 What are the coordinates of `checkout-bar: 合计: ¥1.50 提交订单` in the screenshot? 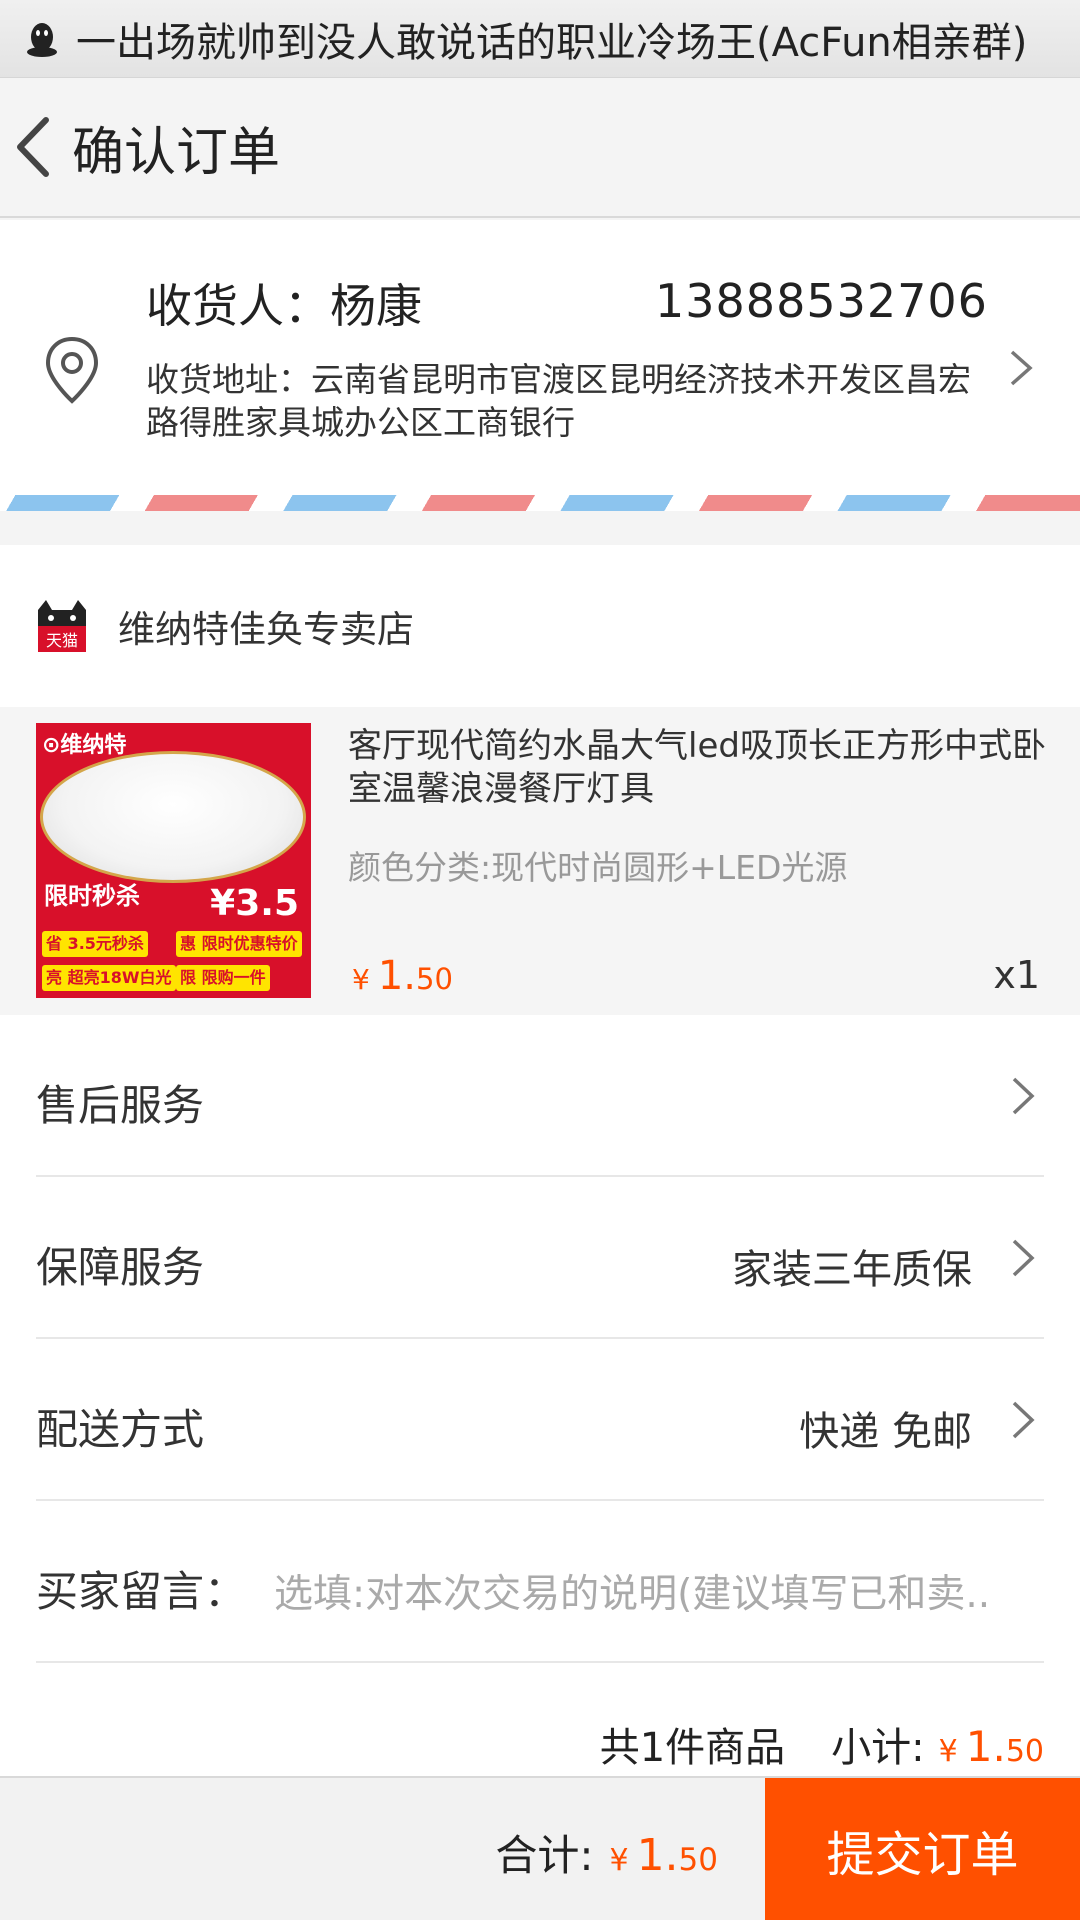 It's located at (540, 1848).